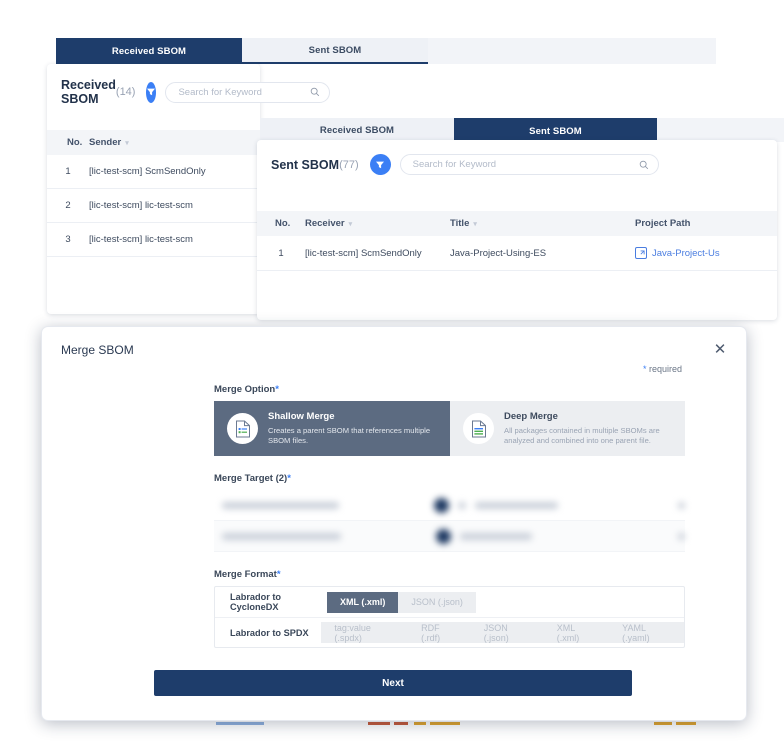 This screenshot has width=784, height=745. I want to click on received-panel-count: (14), so click(125, 92).